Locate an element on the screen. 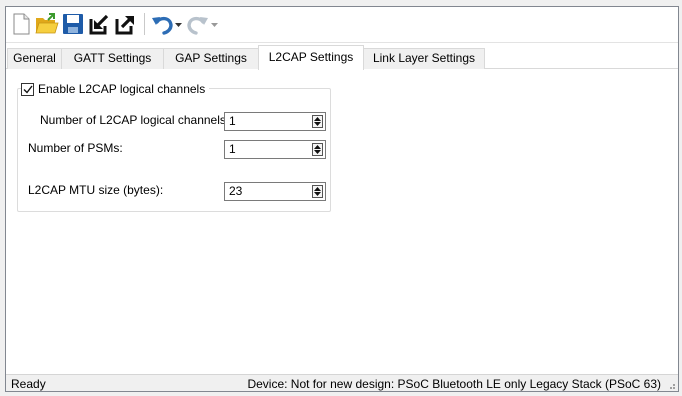  psms-spinbox: 1 is located at coordinates (275, 149).